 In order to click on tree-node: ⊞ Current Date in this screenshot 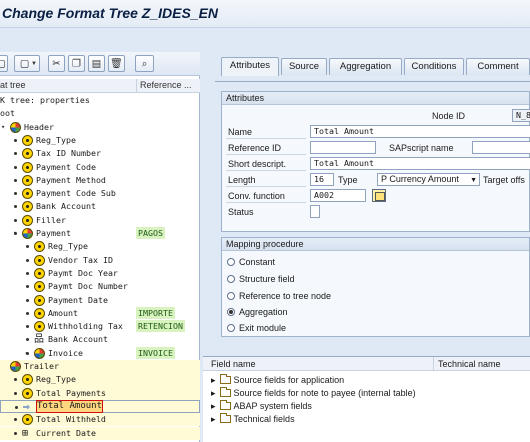, I will do `click(100, 433)`.